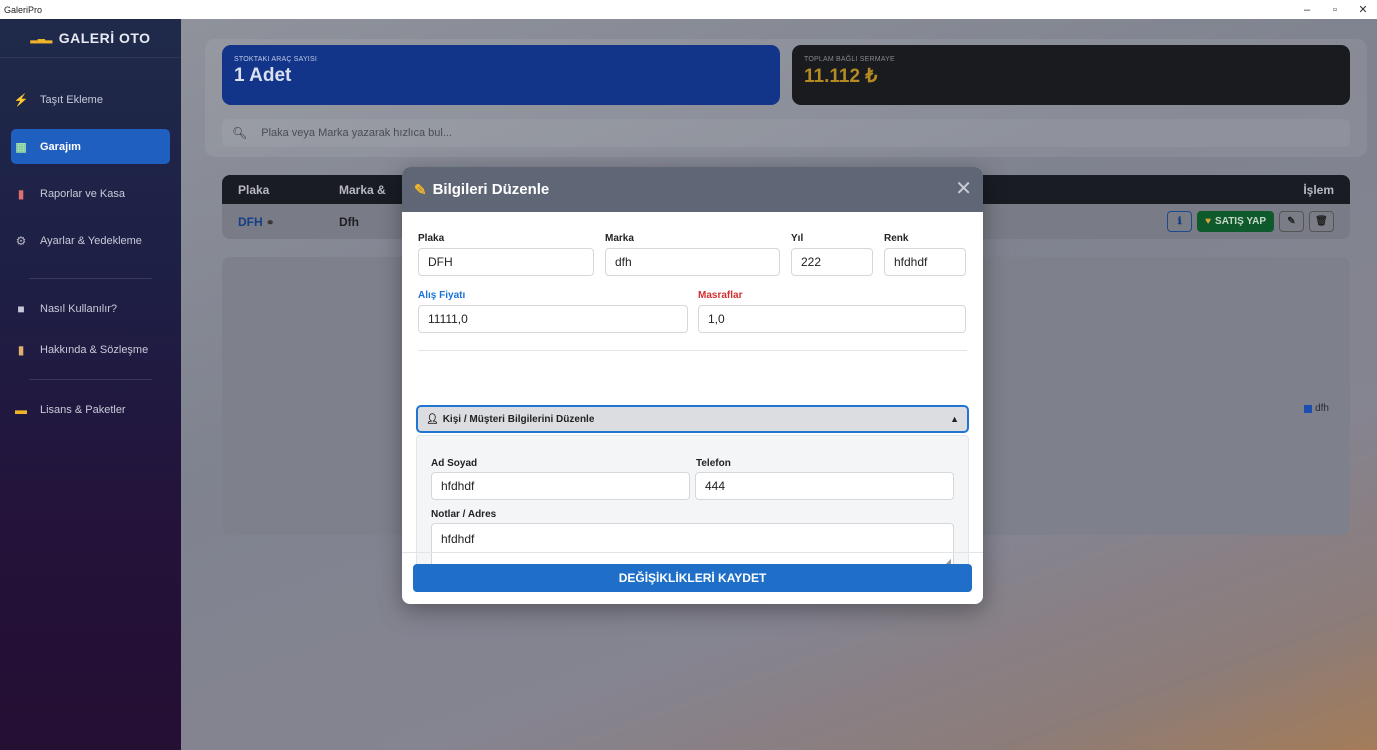 This screenshot has width=1377, height=750. Describe the element at coordinates (442, 295) in the screenshot. I see `purchase-price-label: Alış Fiyatı` at that location.